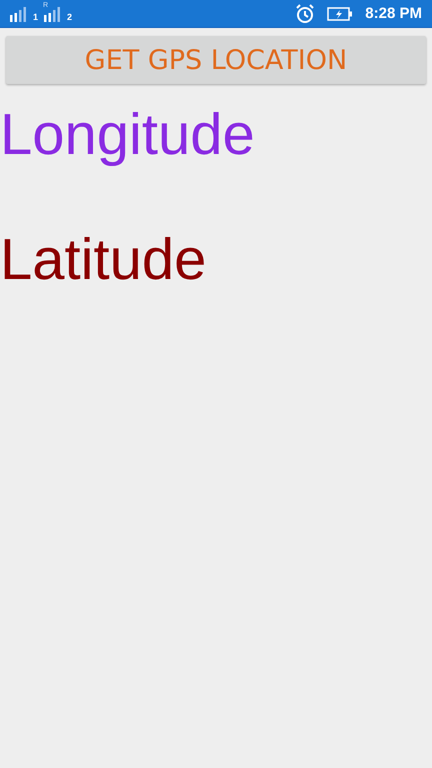  I want to click on sim-slot-label: 2, so click(69, 17).